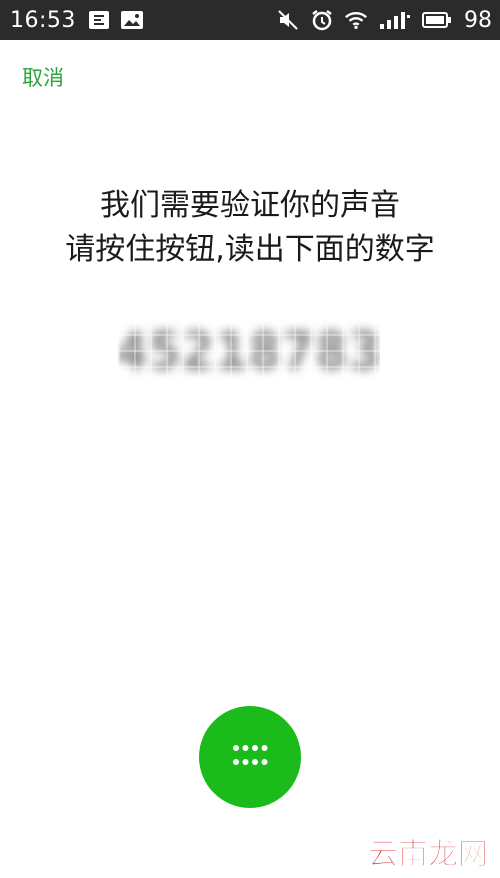 The height and width of the screenshot is (878, 500). What do you see at coordinates (356, 20) in the screenshot?
I see `wifi-icon` at bounding box center [356, 20].